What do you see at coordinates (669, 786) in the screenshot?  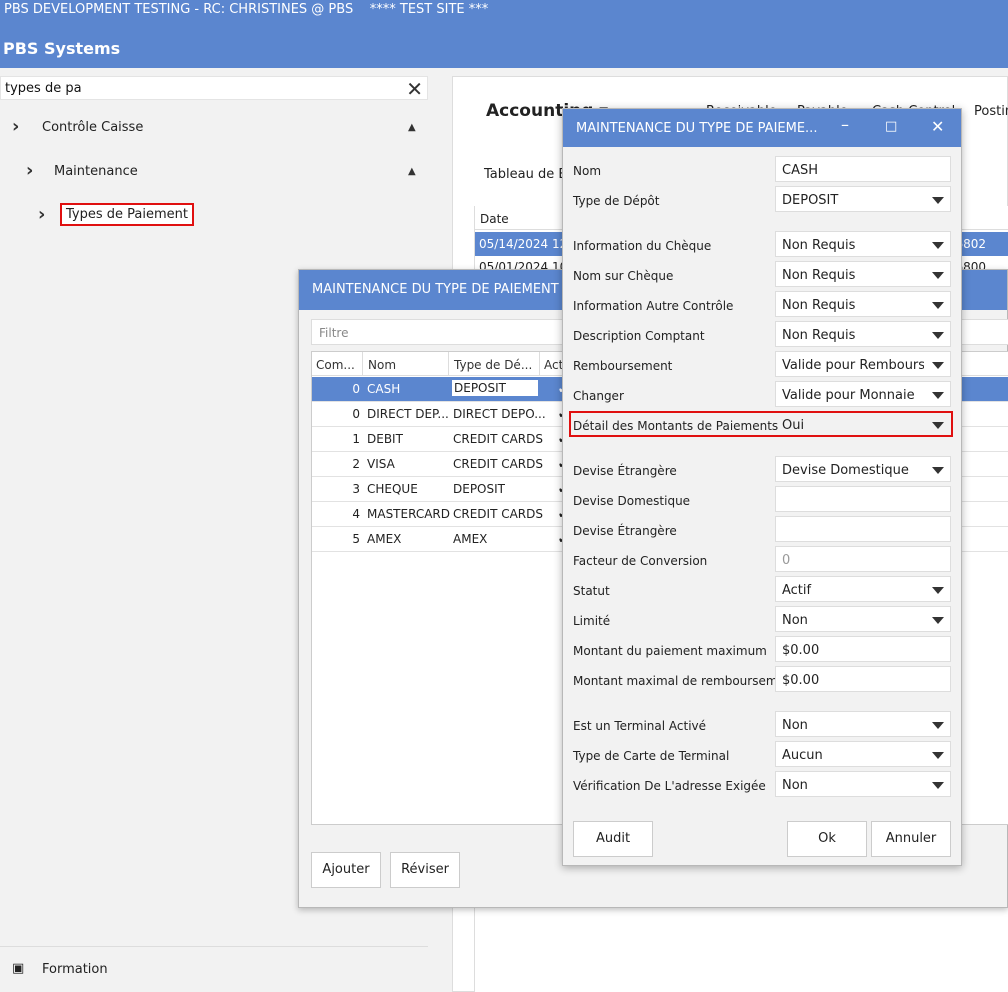 I see `field-label: Vérification De L'adresse Exigée` at bounding box center [669, 786].